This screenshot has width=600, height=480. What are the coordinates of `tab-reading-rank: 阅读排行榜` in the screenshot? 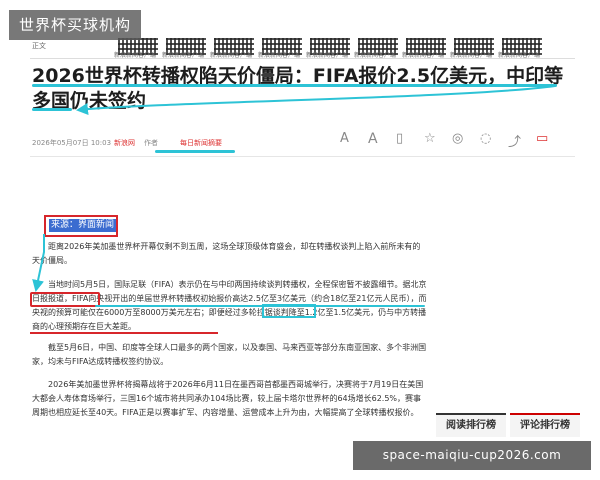 It's located at (471, 425).